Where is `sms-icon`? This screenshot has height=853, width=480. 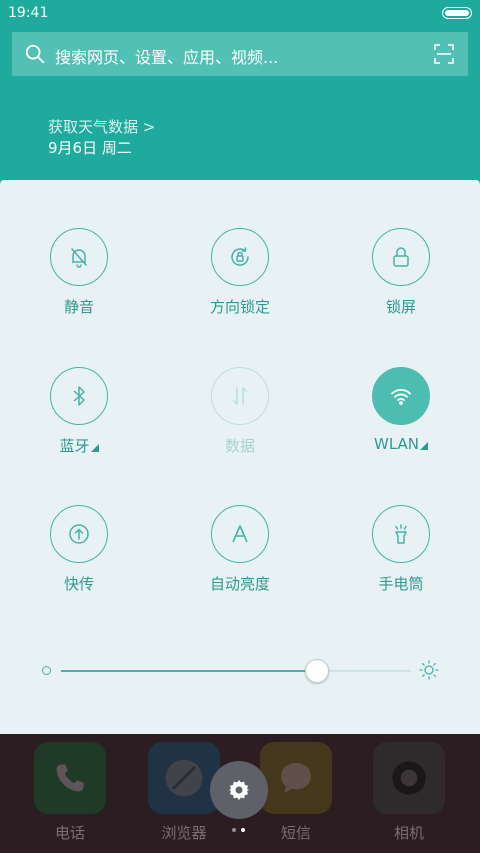
sms-icon is located at coordinates (296, 778).